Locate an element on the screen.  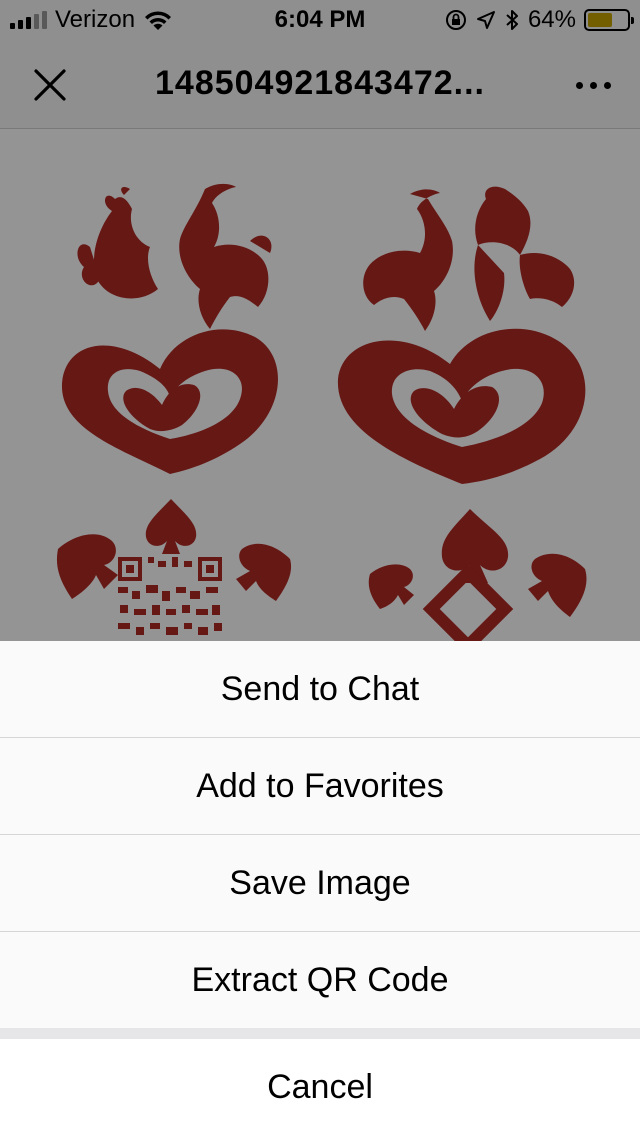
cancel-button: Cancel is located at coordinates (320, 1087).